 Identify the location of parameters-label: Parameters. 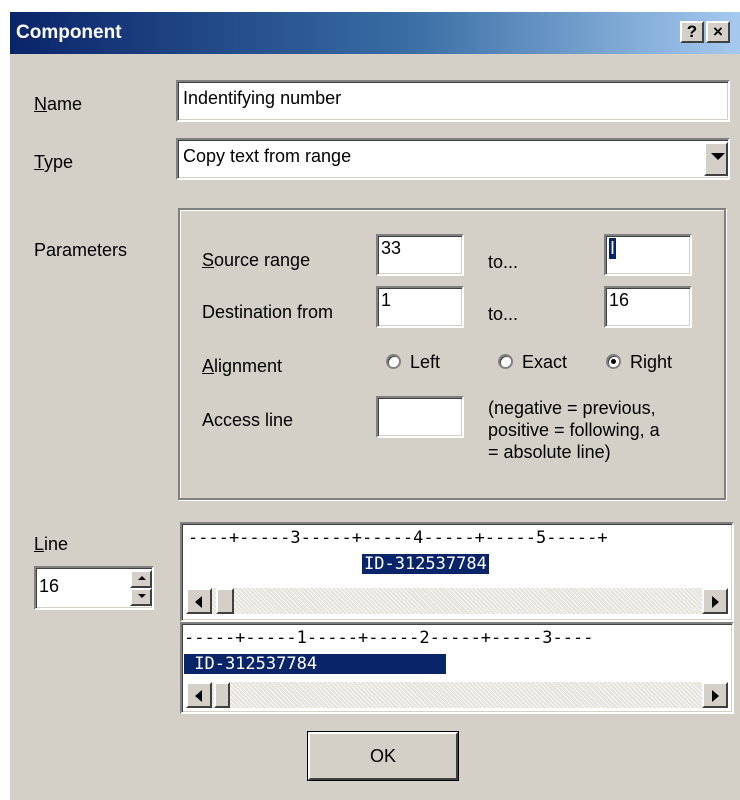
(81, 250).